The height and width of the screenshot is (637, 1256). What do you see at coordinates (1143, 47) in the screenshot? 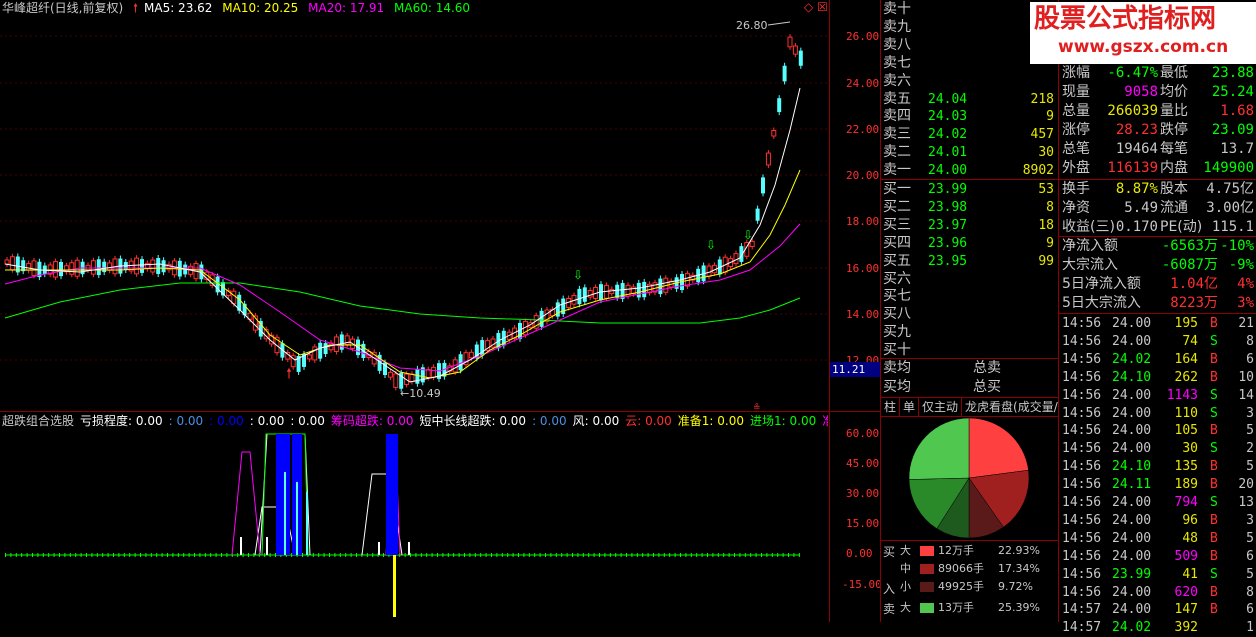
I see `watermark-url: www.gszx.com.cn` at bounding box center [1143, 47].